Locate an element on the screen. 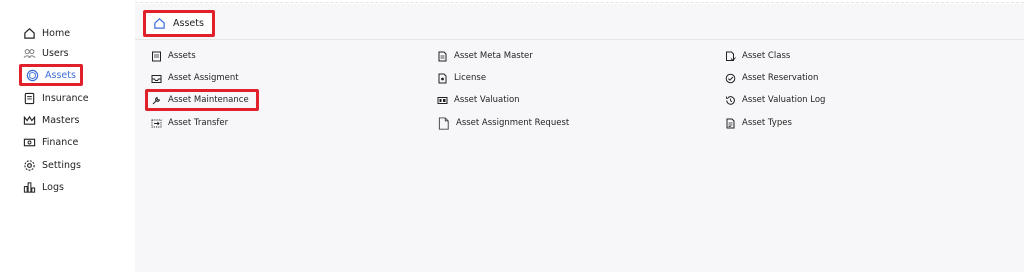 The width and height of the screenshot is (1024, 272). check-circle-icon is located at coordinates (730, 78).